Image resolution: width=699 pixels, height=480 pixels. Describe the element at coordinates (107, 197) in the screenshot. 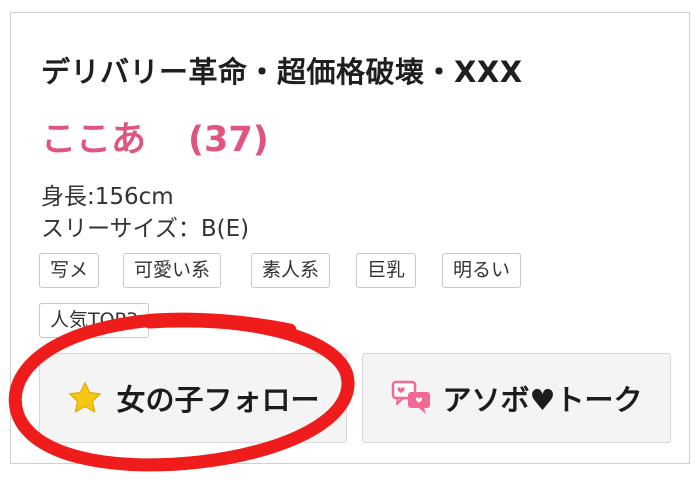

I see `height-stat: 身長:156cm` at that location.